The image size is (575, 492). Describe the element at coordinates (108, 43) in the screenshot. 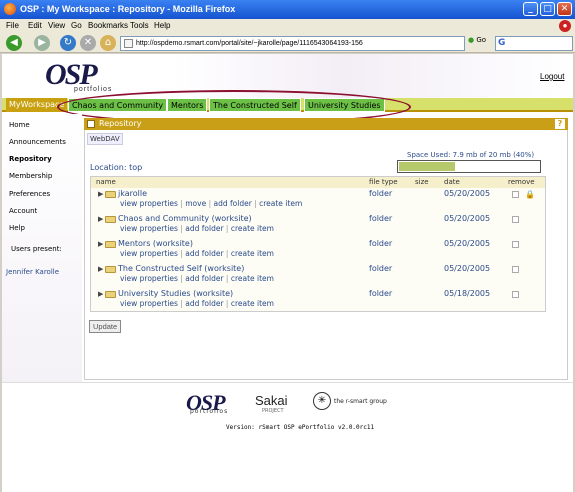

I see `home-icon: ⌂` at that location.